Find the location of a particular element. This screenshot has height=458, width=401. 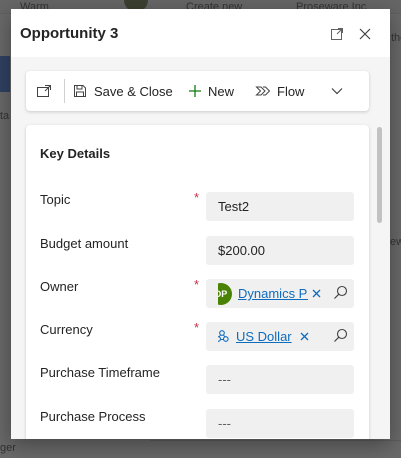

currency-lookup: US Dollar is located at coordinates (280, 336).